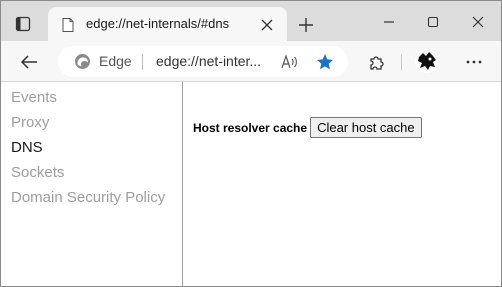  I want to click on page-icon, so click(68, 25).